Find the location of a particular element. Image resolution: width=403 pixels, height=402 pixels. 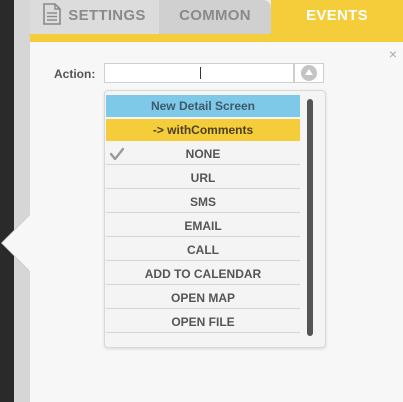

text-caret is located at coordinates (200, 73).